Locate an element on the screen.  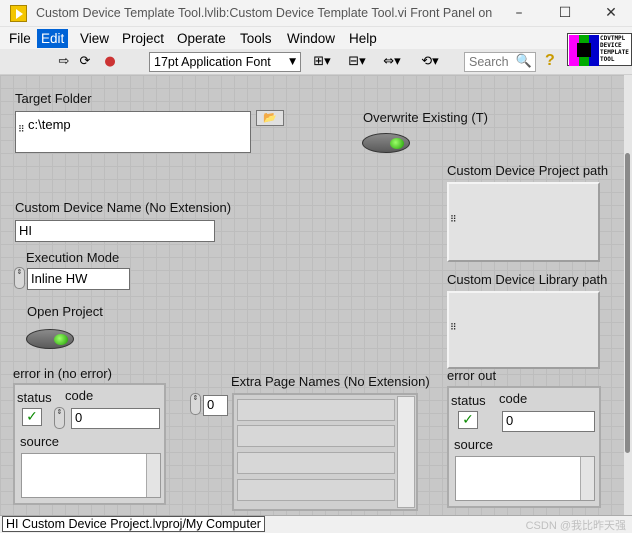
menu-operate: Operate is located at coordinates (201, 38).